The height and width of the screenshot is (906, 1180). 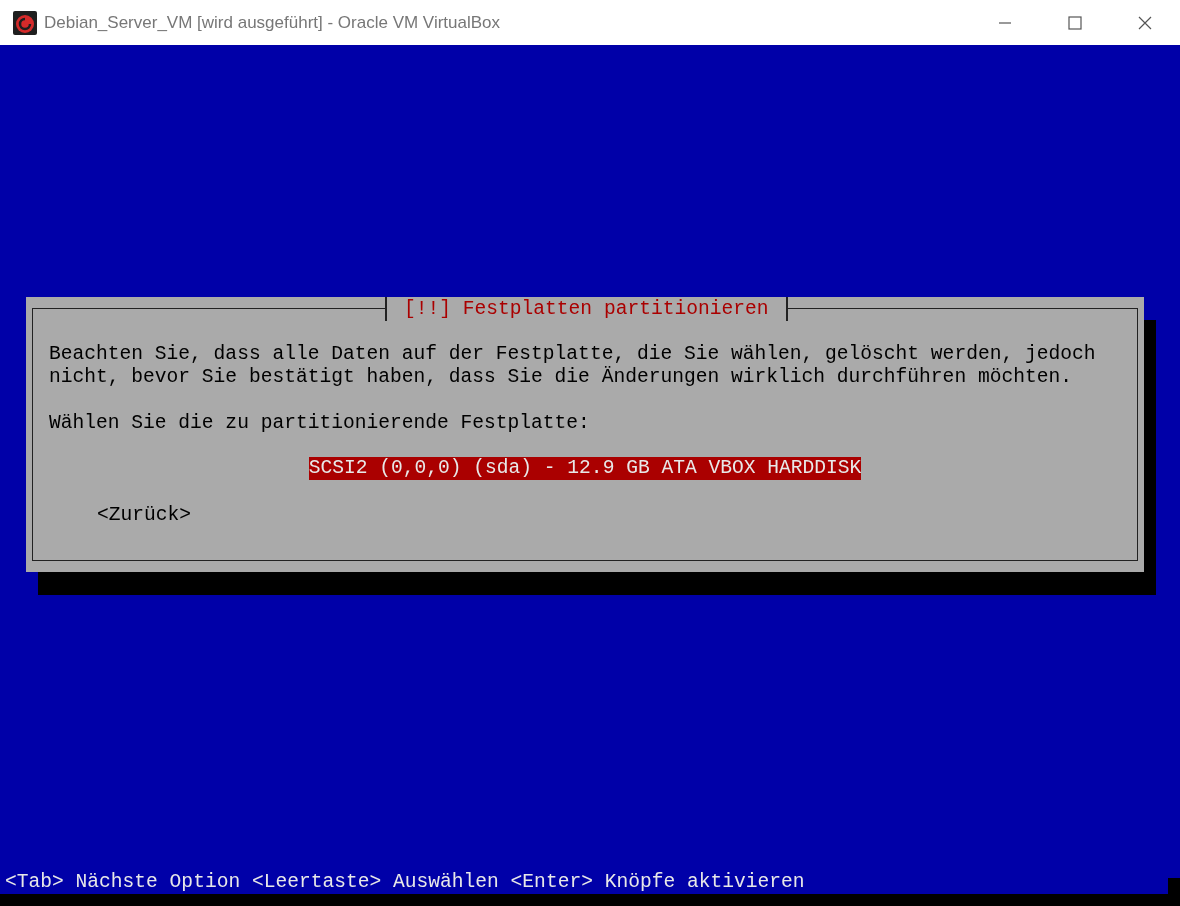 What do you see at coordinates (405, 882) in the screenshot?
I see `status-text: <Tab> Nächste Option <Leertaste> Auswählen <Enter> Knöpfe aktivieren` at bounding box center [405, 882].